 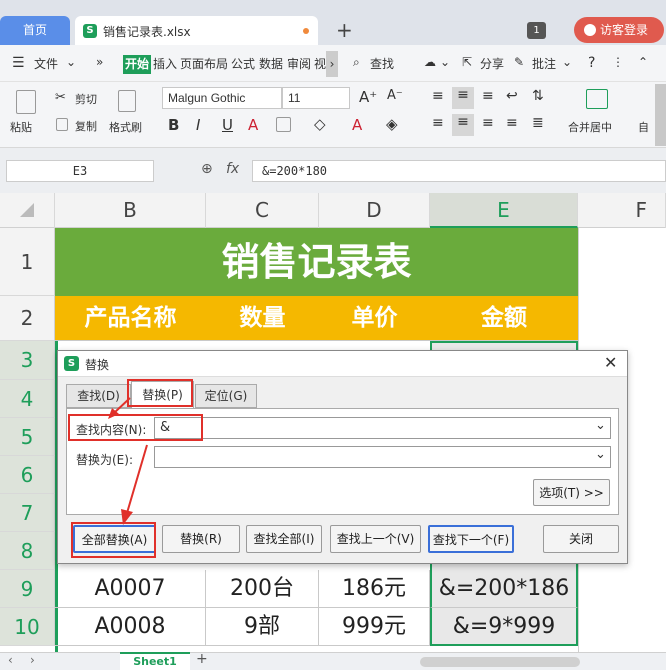 What do you see at coordinates (438, 96) in the screenshot?
I see `align-top-icon: ≡` at bounding box center [438, 96].